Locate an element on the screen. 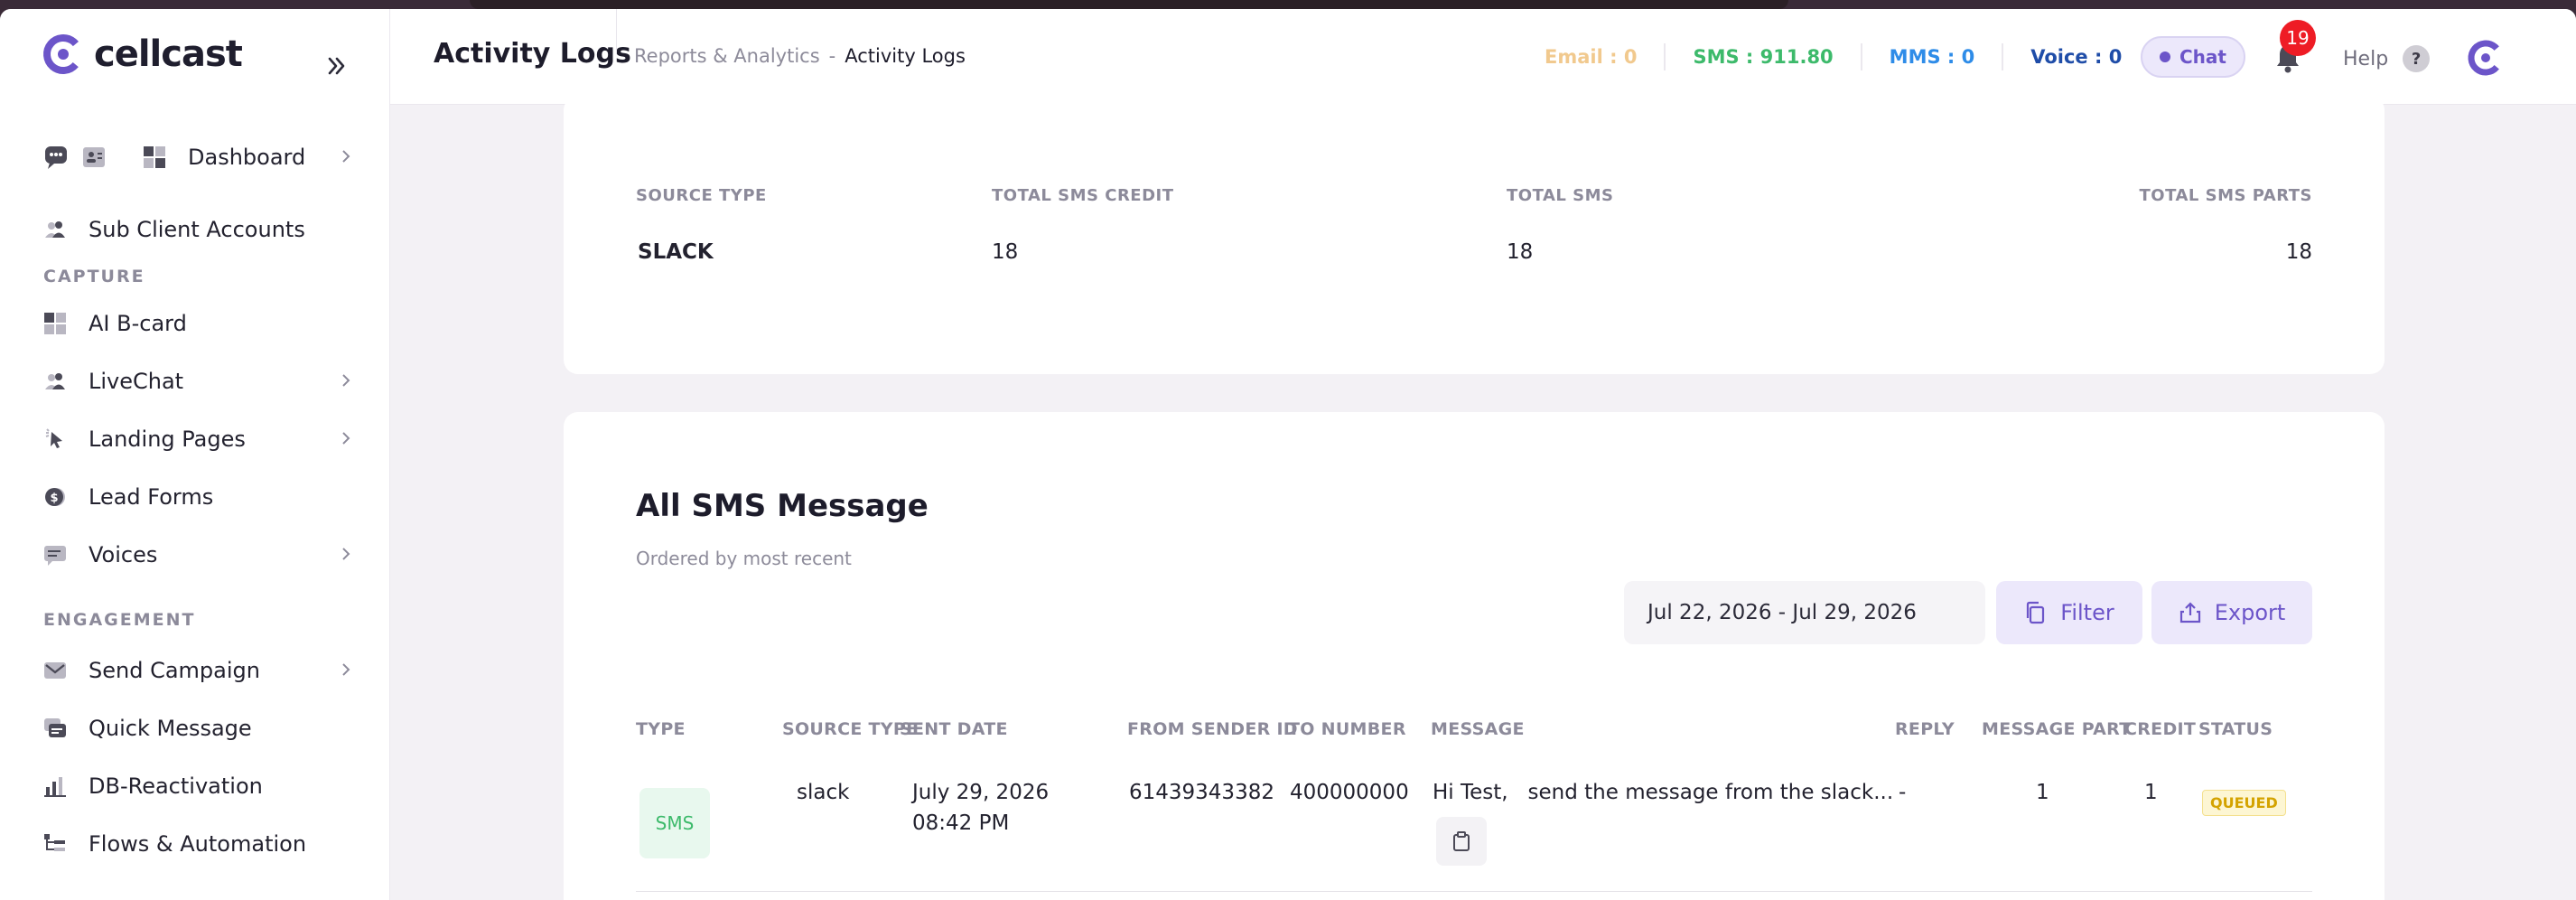 The height and width of the screenshot is (900, 2576). help-label: Help is located at coordinates (2366, 58).